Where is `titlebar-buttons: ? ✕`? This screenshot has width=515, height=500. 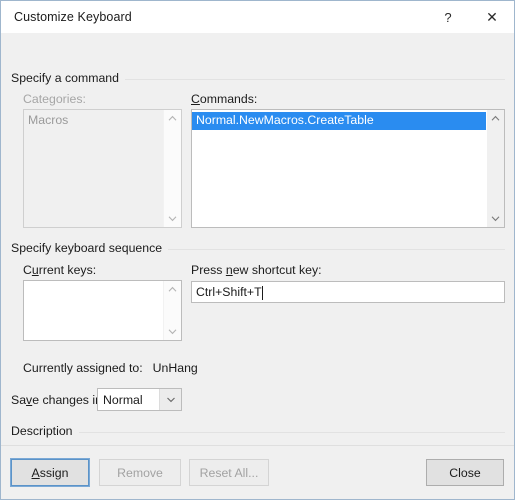
titlebar-buttons: ? ✕ is located at coordinates (470, 17).